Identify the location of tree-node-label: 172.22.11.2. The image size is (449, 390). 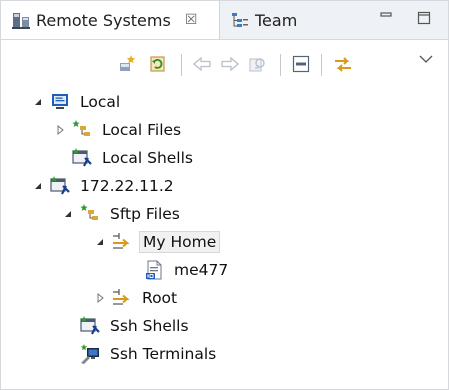
(127, 186).